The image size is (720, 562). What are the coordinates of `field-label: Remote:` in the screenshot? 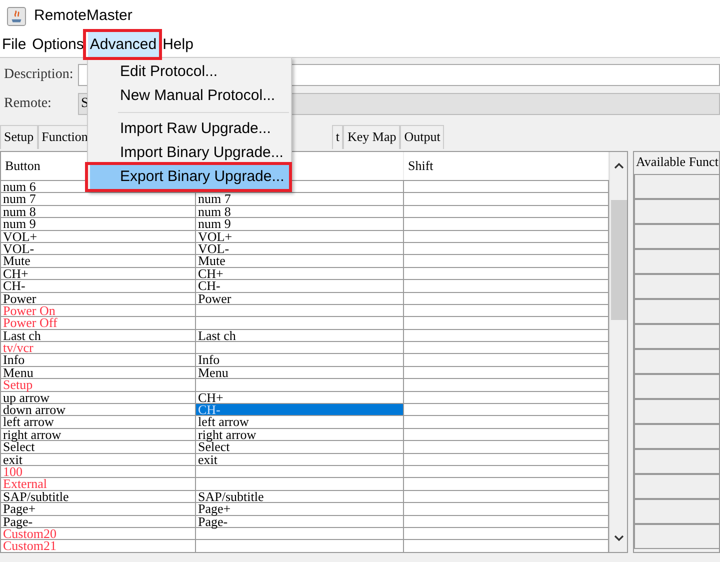 It's located at (28, 104).